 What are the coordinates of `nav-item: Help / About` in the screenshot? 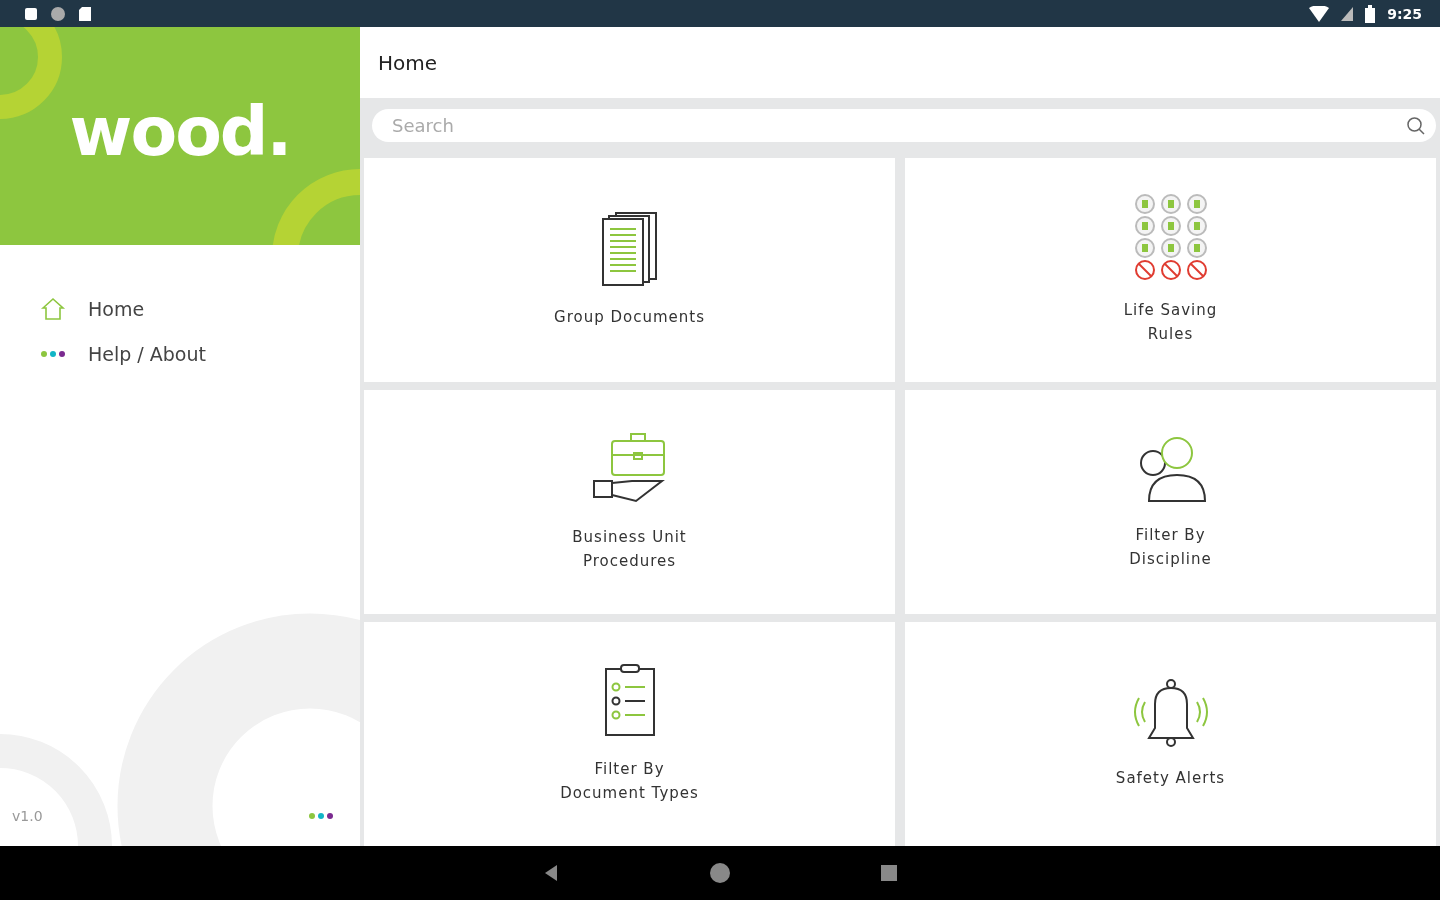 It's located at (147, 354).